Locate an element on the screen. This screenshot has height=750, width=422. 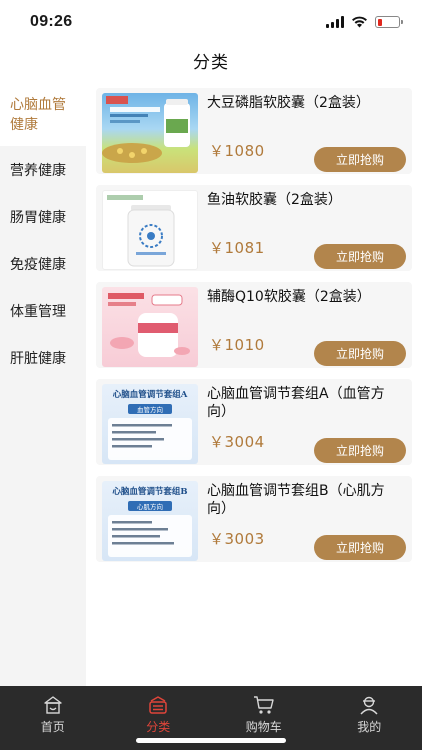
sidebar-item-immune: 免疫健康 is located at coordinates (43, 263).